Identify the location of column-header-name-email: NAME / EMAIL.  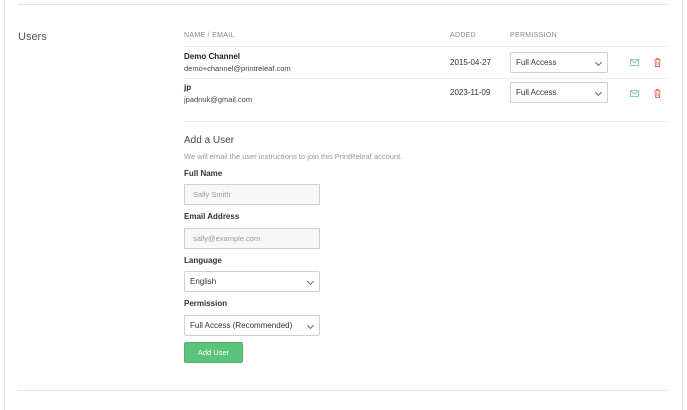
(209, 35).